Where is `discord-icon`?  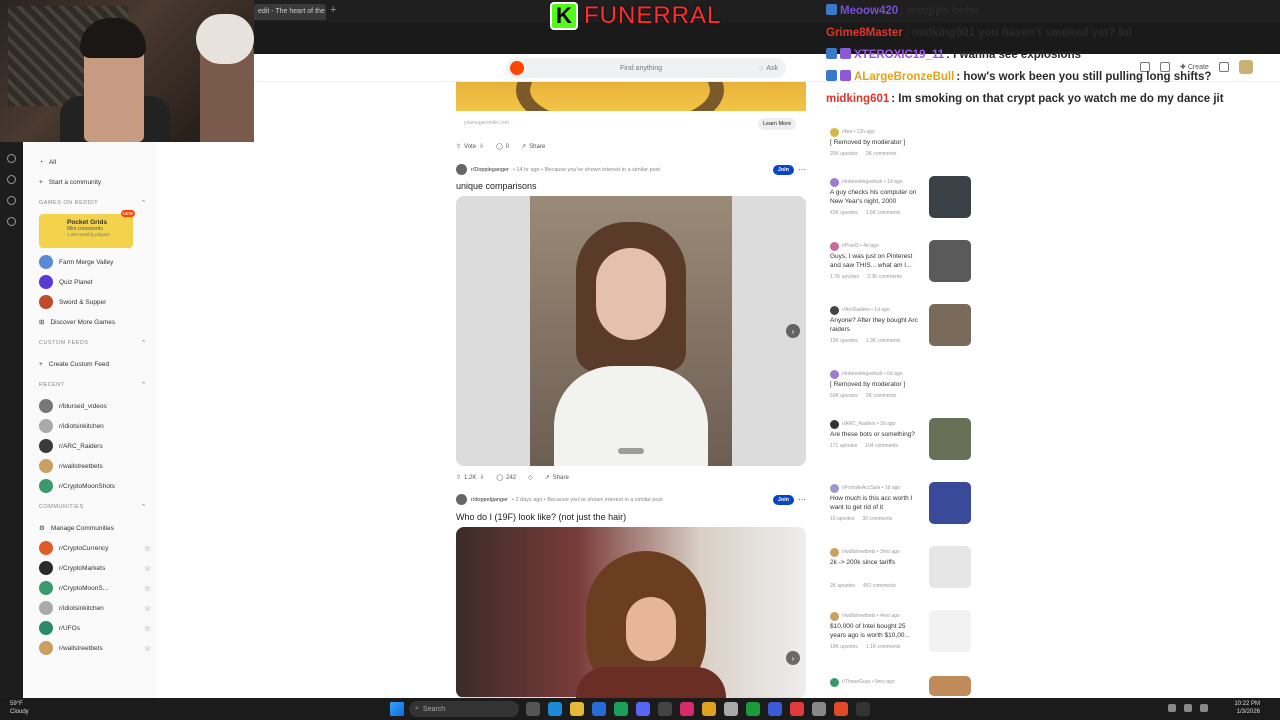
discord-icon is located at coordinates (643, 709).